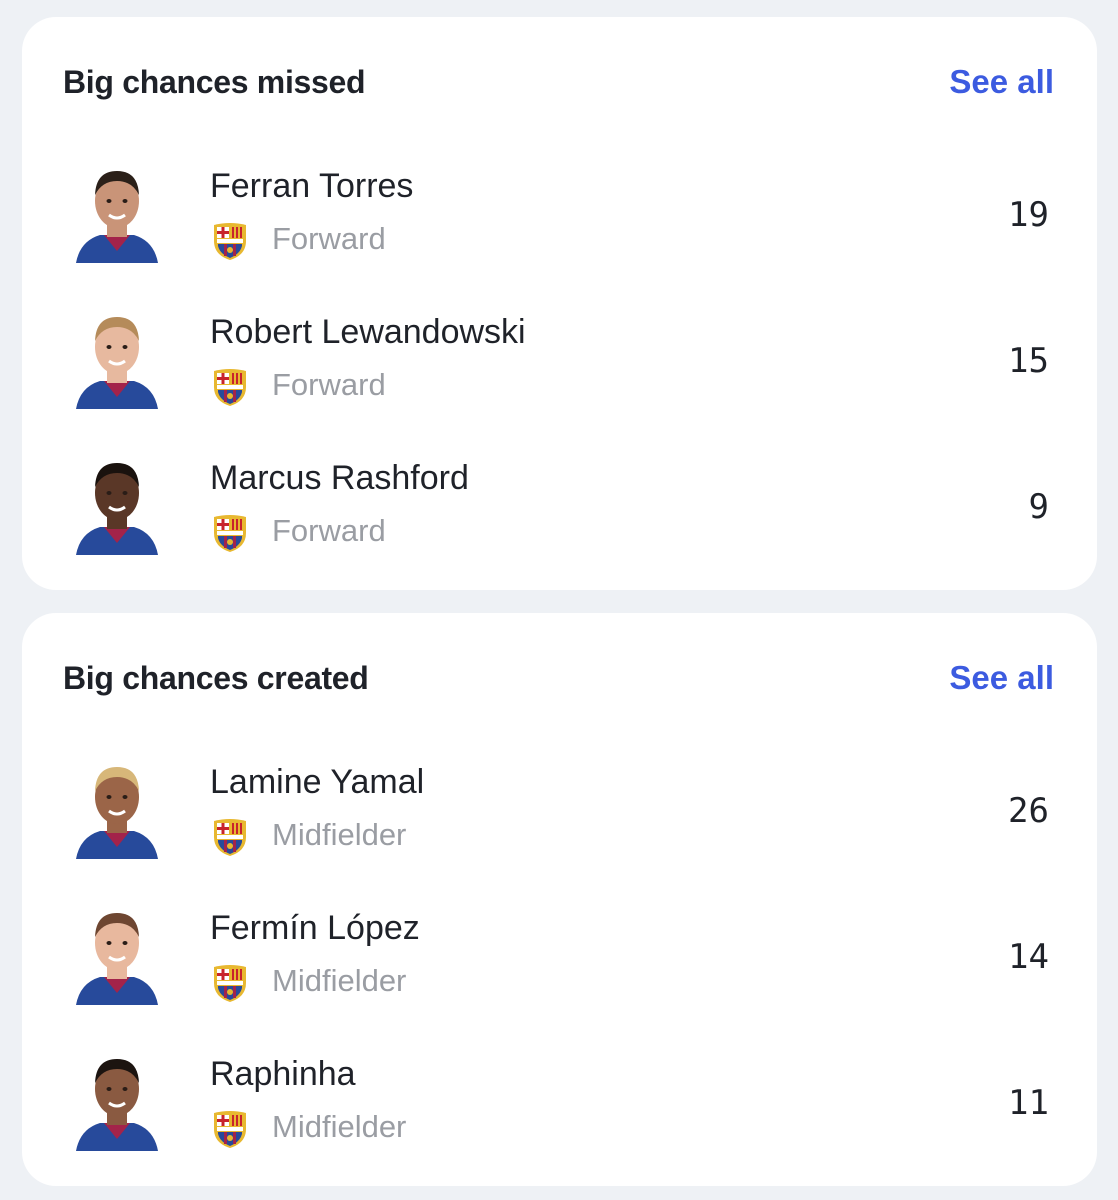  What do you see at coordinates (317, 782) in the screenshot?
I see `player-name: Lamine Yamal` at bounding box center [317, 782].